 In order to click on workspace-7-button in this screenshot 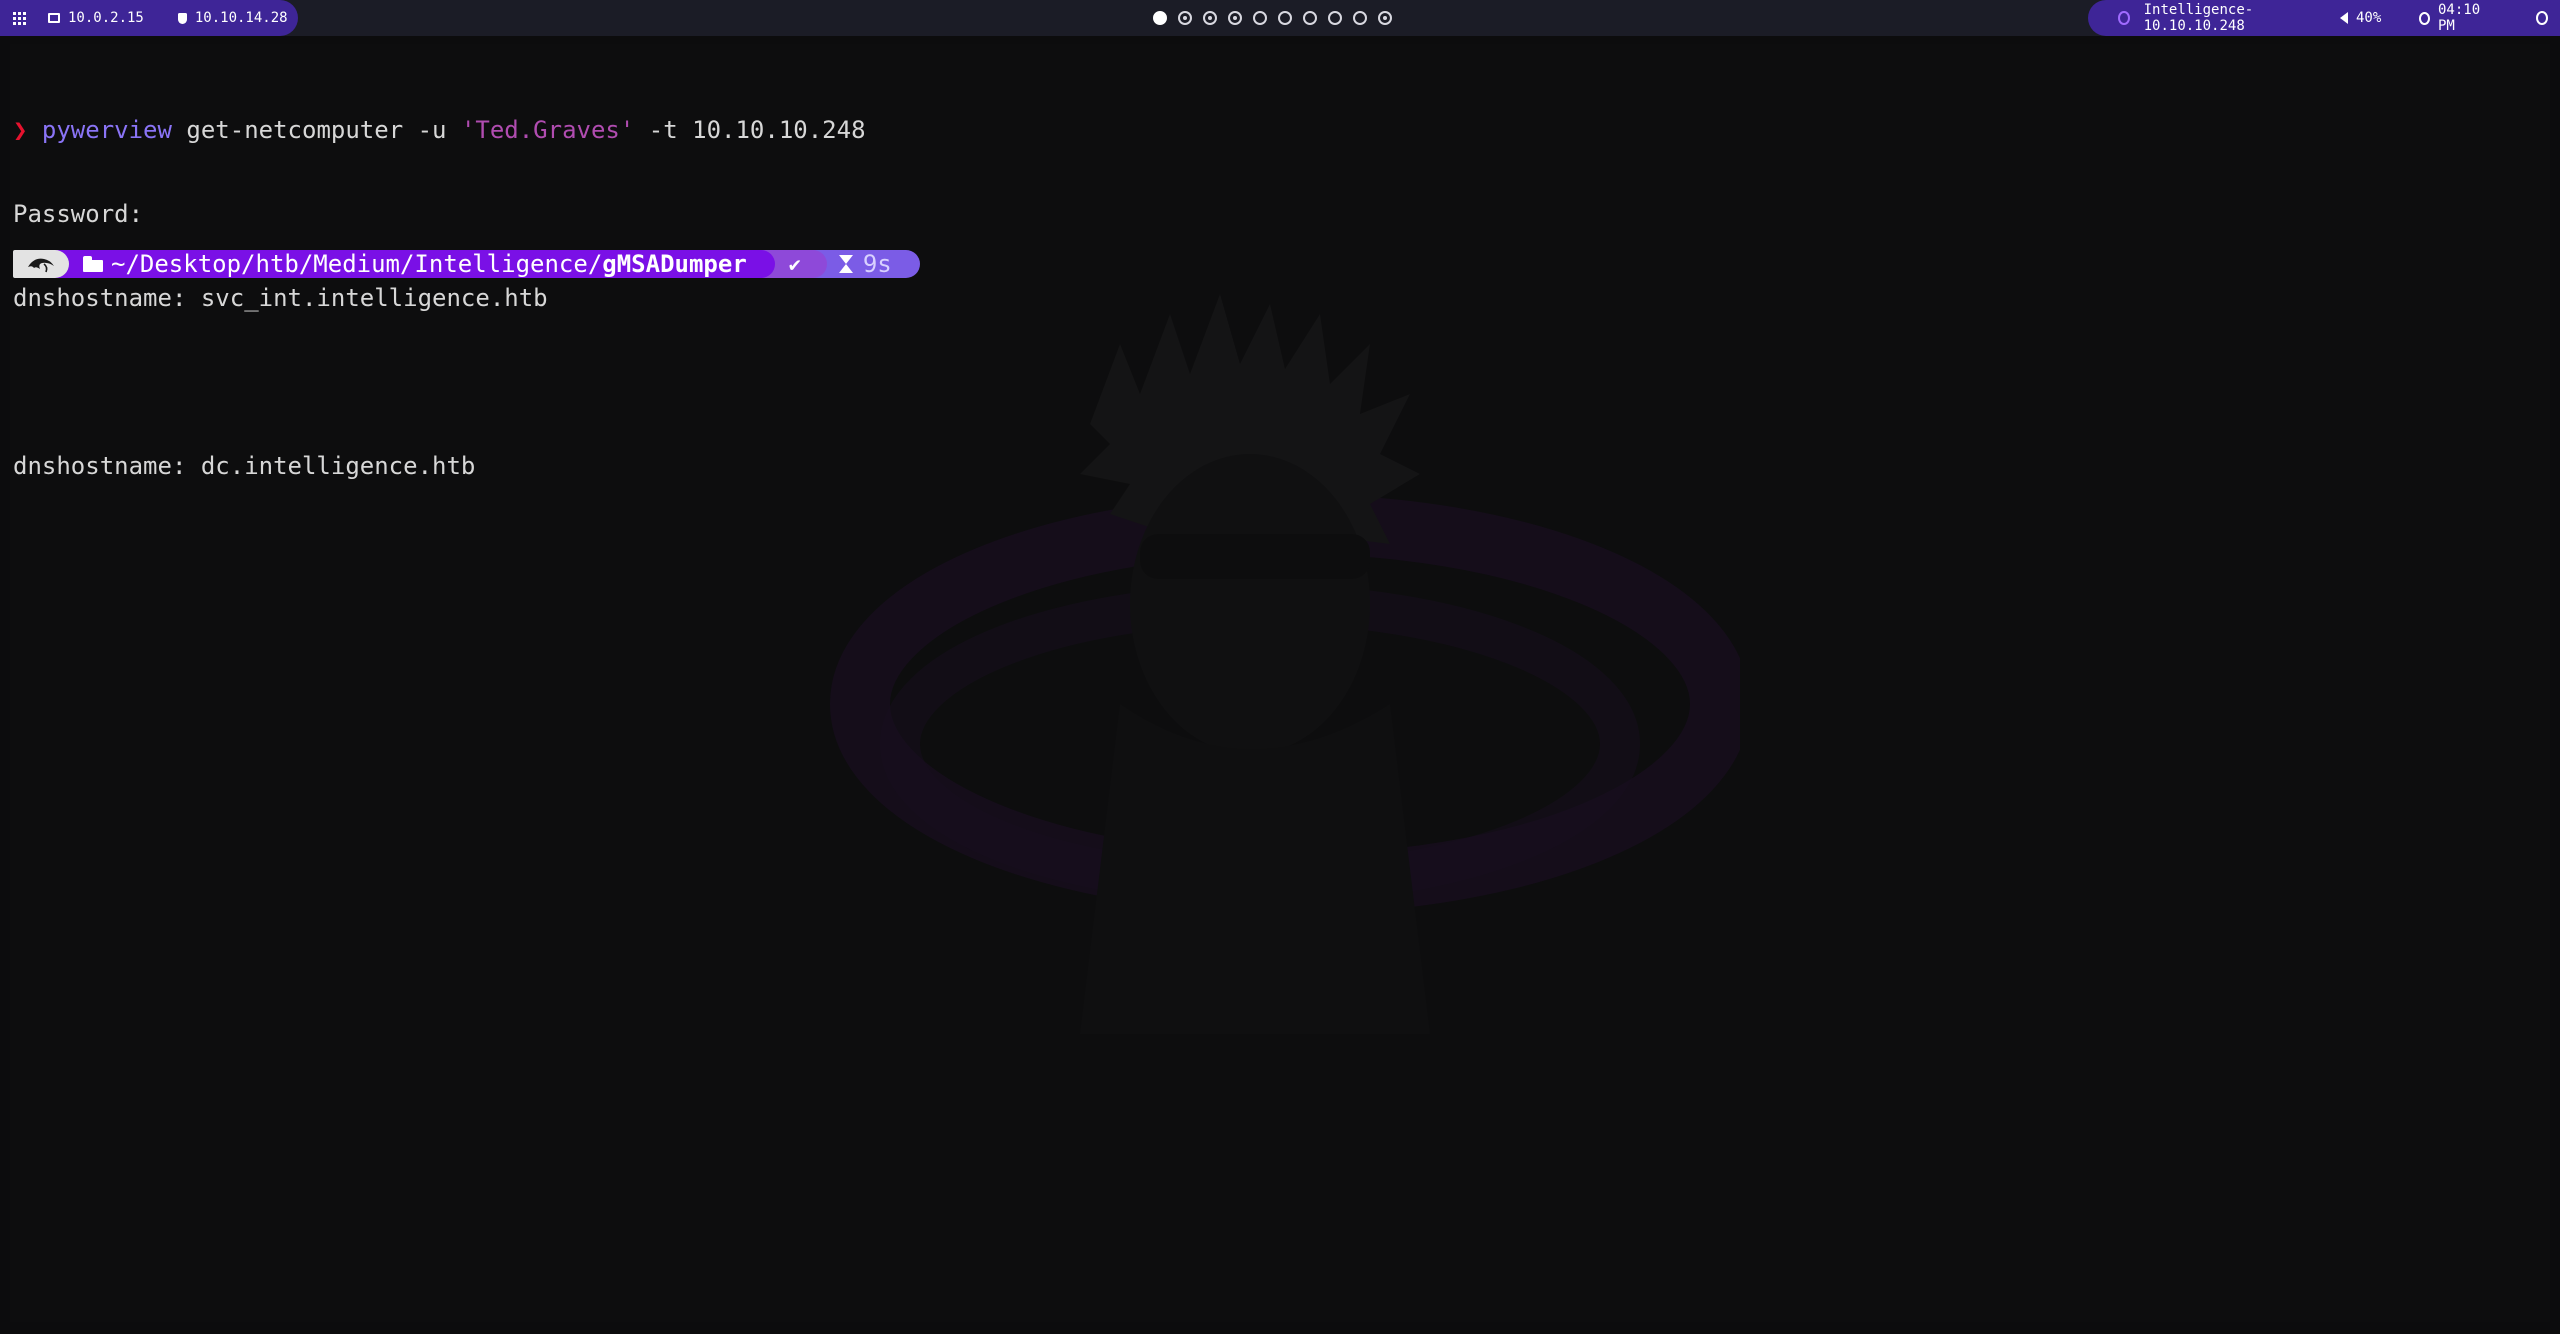, I will do `click(1310, 18)`.